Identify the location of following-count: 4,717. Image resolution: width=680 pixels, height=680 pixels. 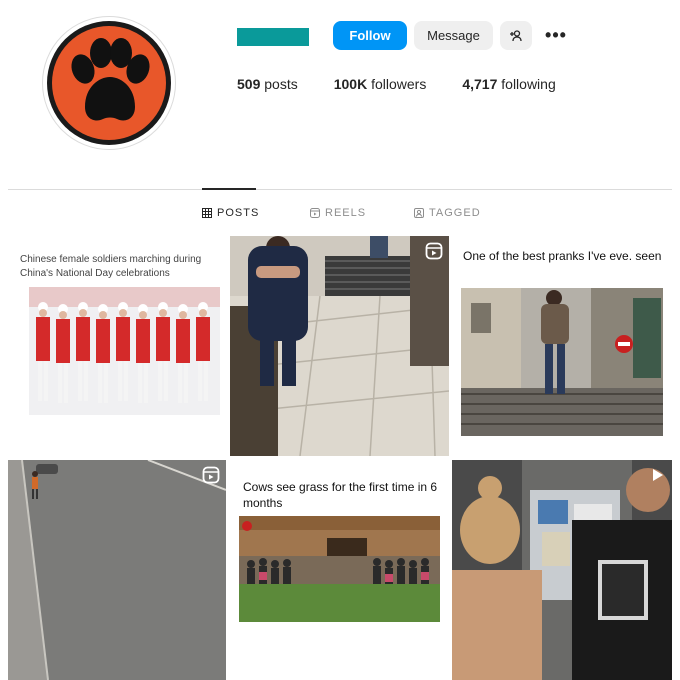
(480, 84).